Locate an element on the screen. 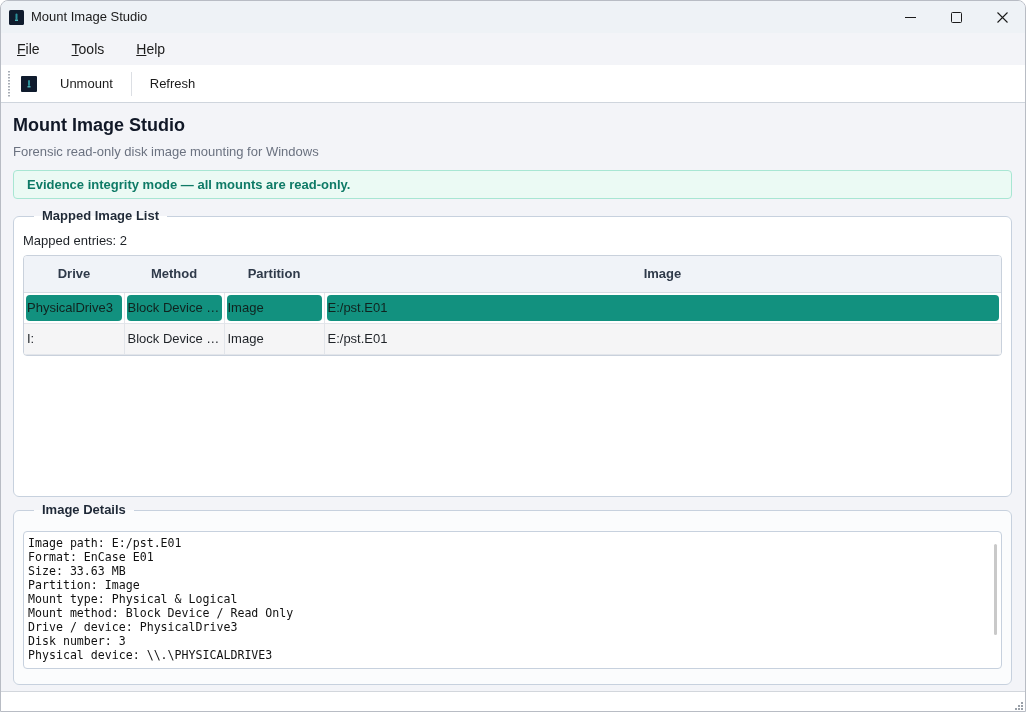  scrollbar-thumb is located at coordinates (995, 589).